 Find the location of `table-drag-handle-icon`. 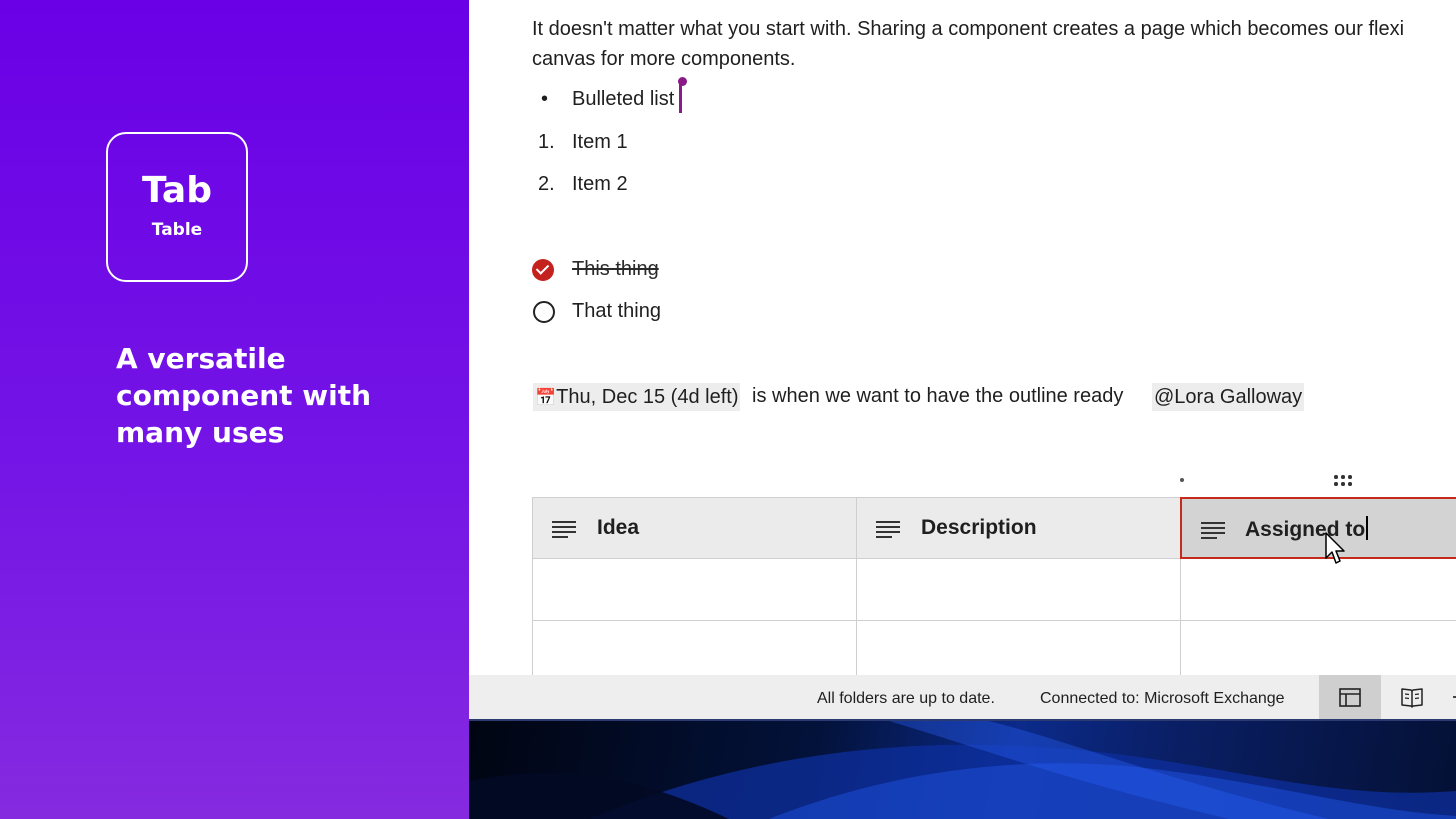

table-drag-handle-icon is located at coordinates (1344, 481).